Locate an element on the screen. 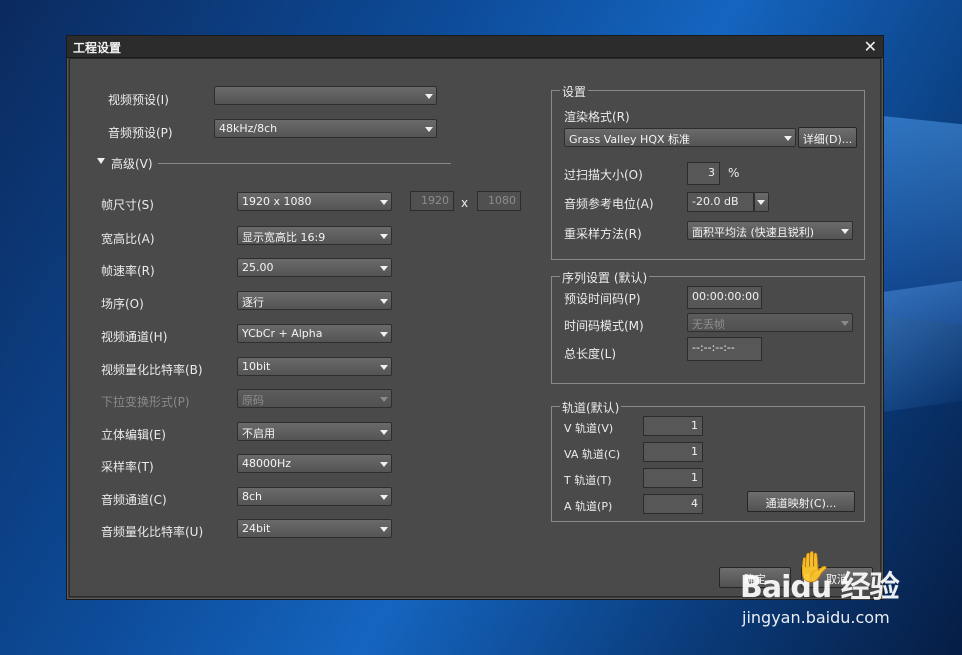 The image size is (962, 655). timecode-label: 预设时间码(P) is located at coordinates (602, 299).